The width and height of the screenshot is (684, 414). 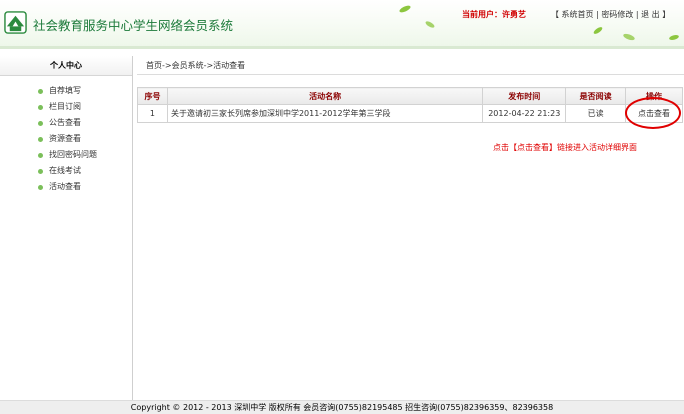 I want to click on header-divider, so click(x=342, y=47).